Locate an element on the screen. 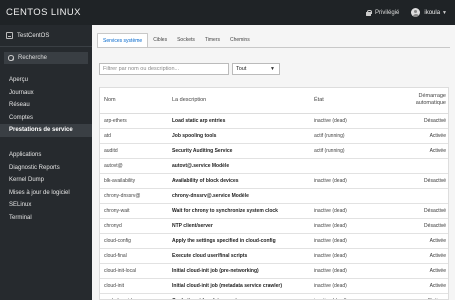 Image resolution: width=455 pixels, height=300 pixels. cell-description: Execute cloud user/final scripts is located at coordinates (239, 256).